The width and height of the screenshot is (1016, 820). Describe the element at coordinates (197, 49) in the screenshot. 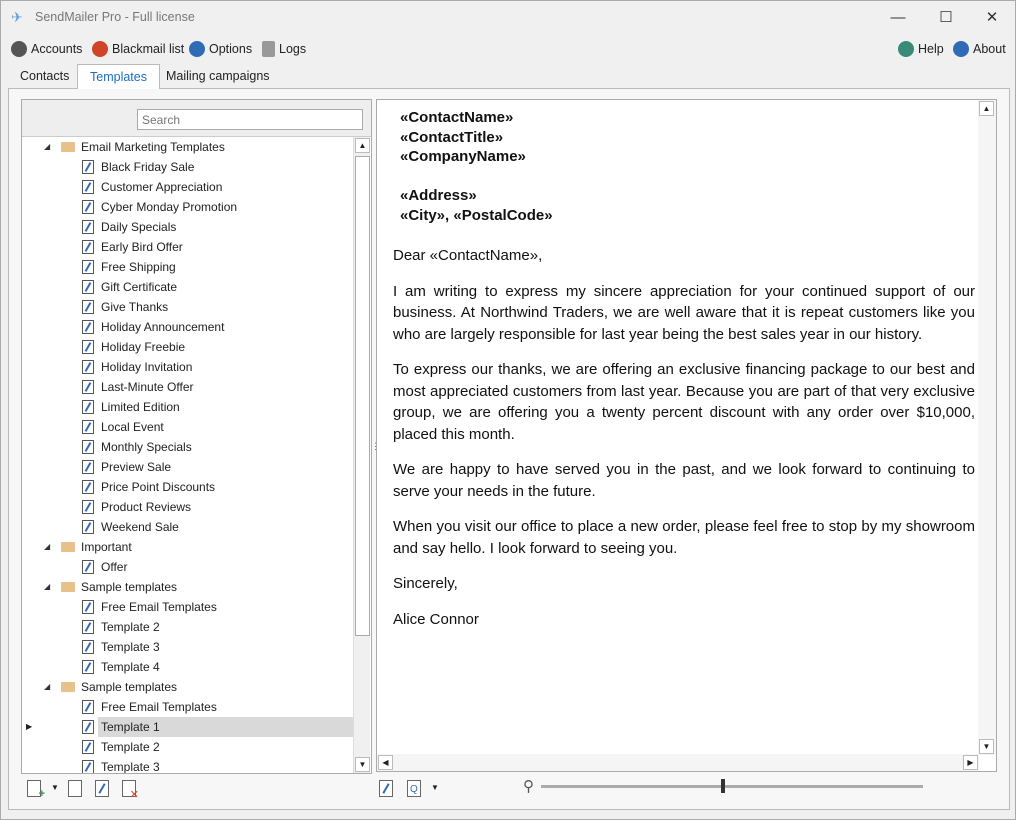

I see `gear-icon` at that location.